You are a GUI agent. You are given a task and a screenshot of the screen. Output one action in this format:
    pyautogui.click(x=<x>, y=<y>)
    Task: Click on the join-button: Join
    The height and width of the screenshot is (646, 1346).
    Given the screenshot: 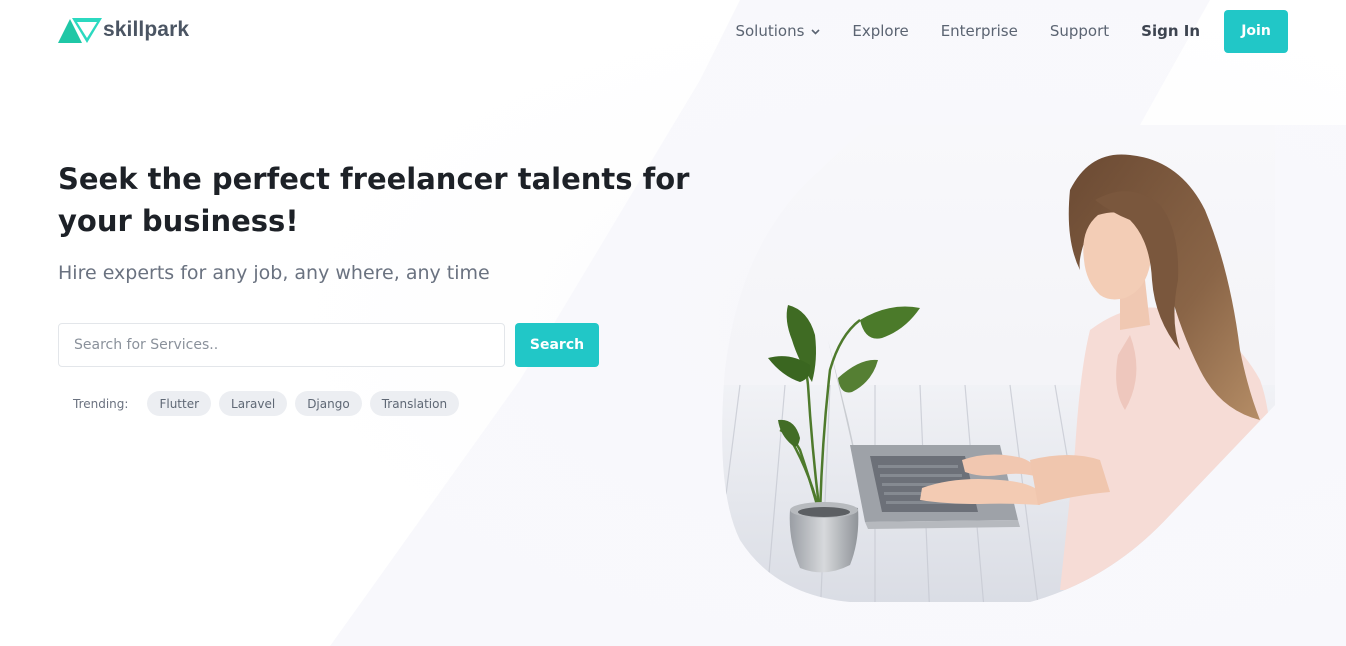 What is the action you would take?
    pyautogui.click(x=1256, y=31)
    